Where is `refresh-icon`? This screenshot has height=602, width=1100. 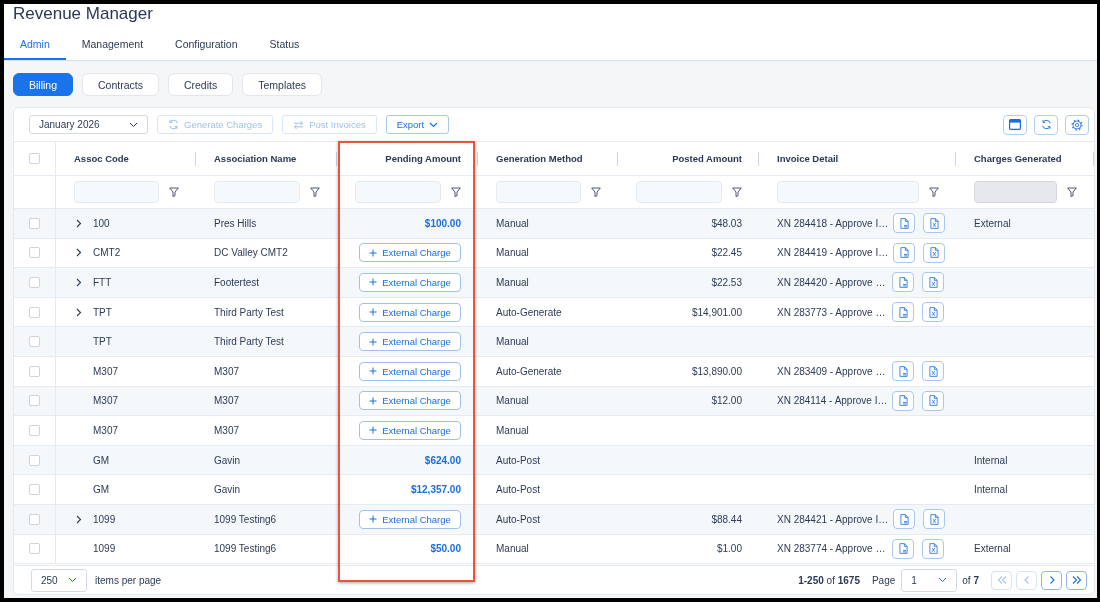 refresh-icon is located at coordinates (1046, 124).